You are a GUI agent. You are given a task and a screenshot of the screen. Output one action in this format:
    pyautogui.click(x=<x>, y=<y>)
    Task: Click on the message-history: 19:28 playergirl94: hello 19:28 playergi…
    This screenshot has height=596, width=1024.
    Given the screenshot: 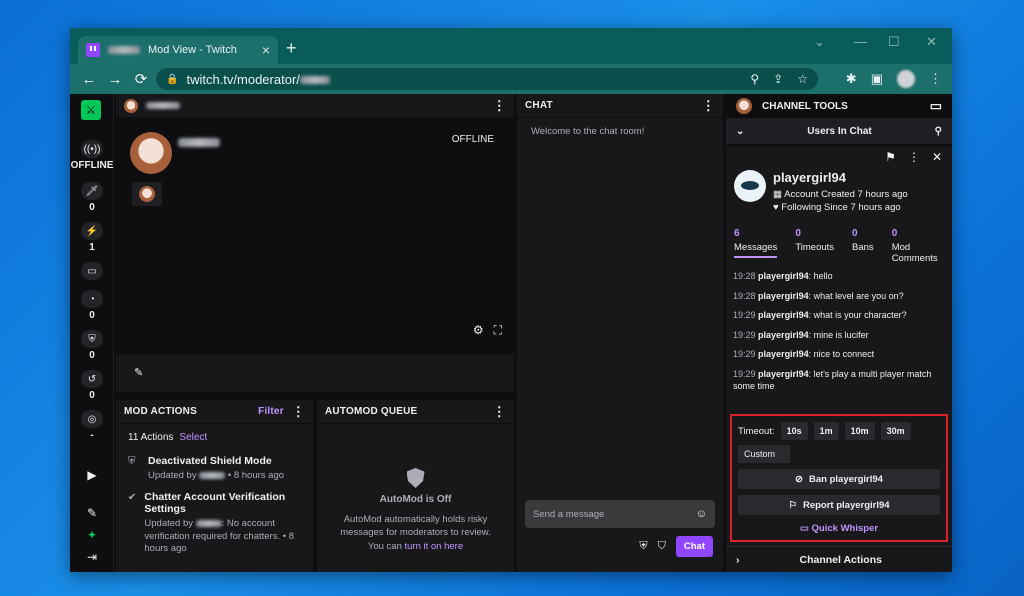 What is the action you would take?
    pyautogui.click(x=839, y=334)
    